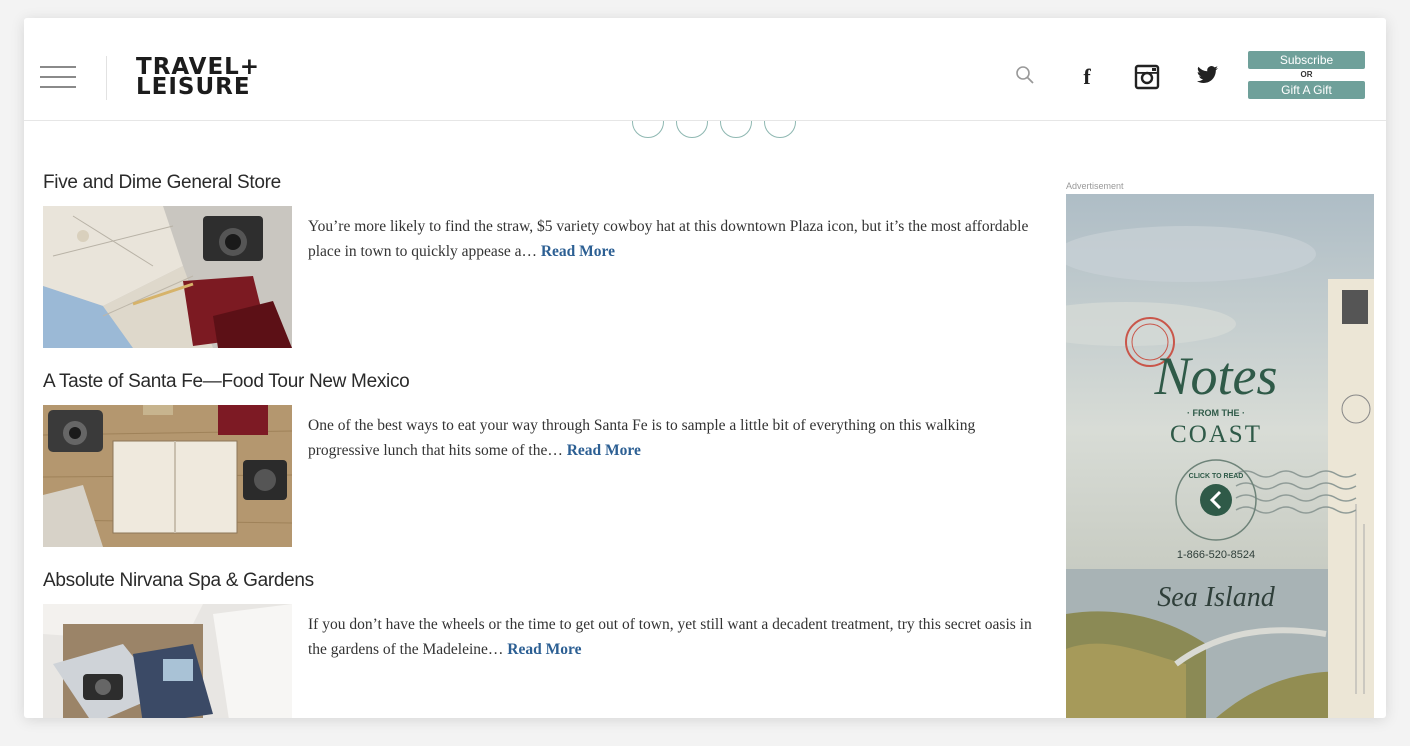 The image size is (1410, 746). Describe the element at coordinates (1208, 77) in the screenshot. I see `twitter-icon` at that location.